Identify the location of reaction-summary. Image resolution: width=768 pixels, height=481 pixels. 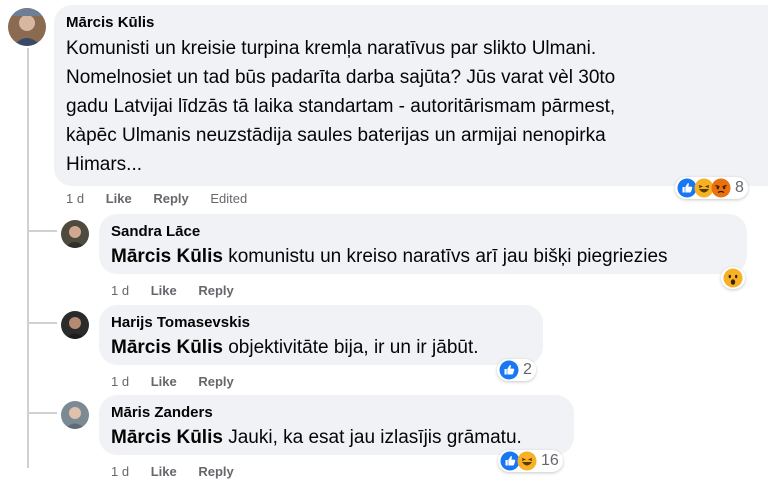
(733, 278).